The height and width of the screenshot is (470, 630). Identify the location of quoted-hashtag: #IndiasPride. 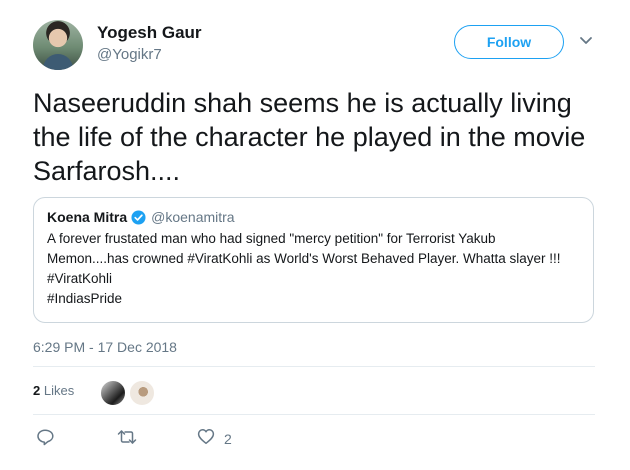
(313, 299).